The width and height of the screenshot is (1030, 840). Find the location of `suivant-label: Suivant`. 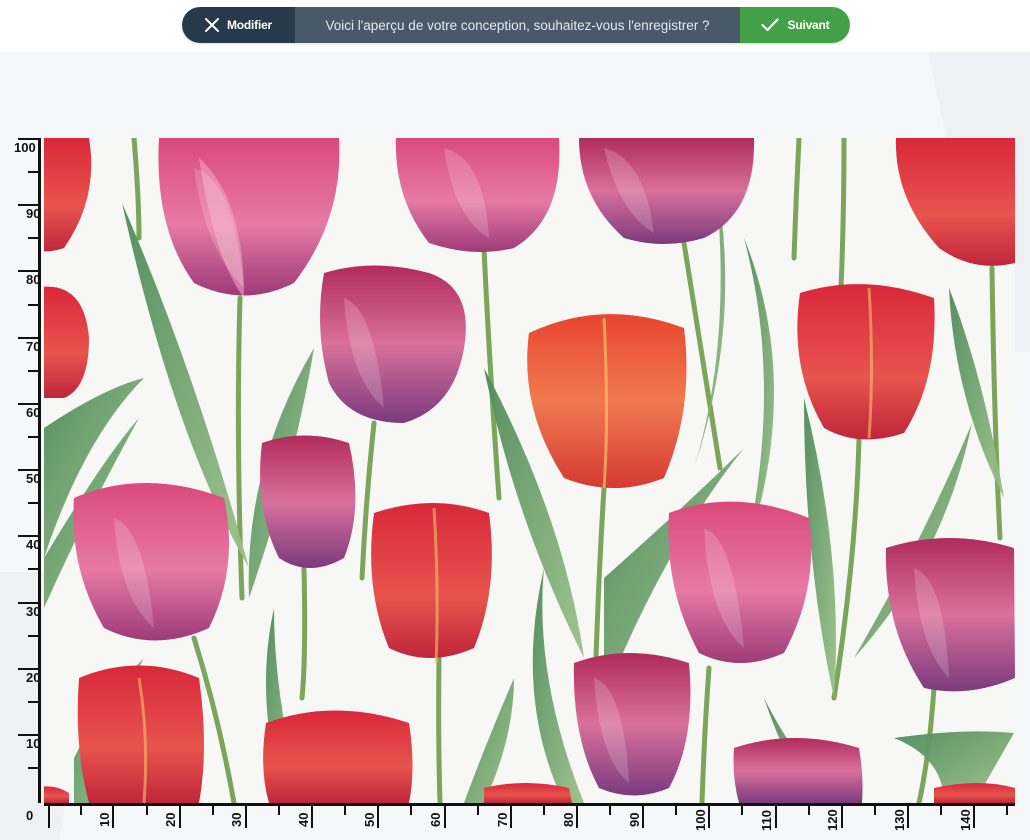

suivant-label: Suivant is located at coordinates (808, 25).